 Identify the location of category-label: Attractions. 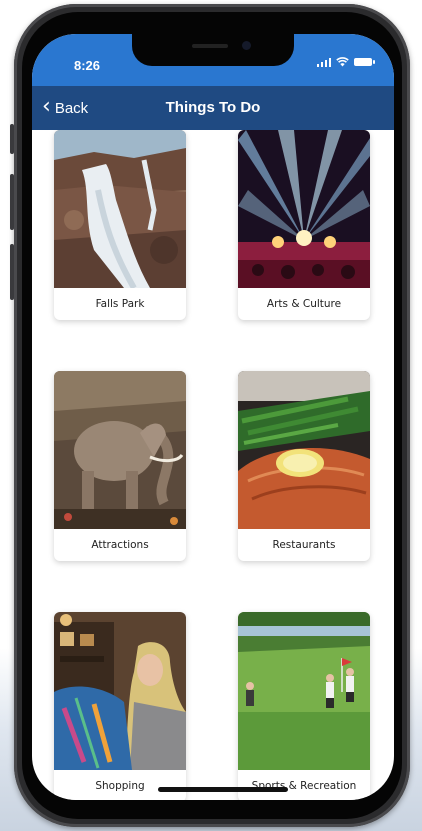
(120, 545).